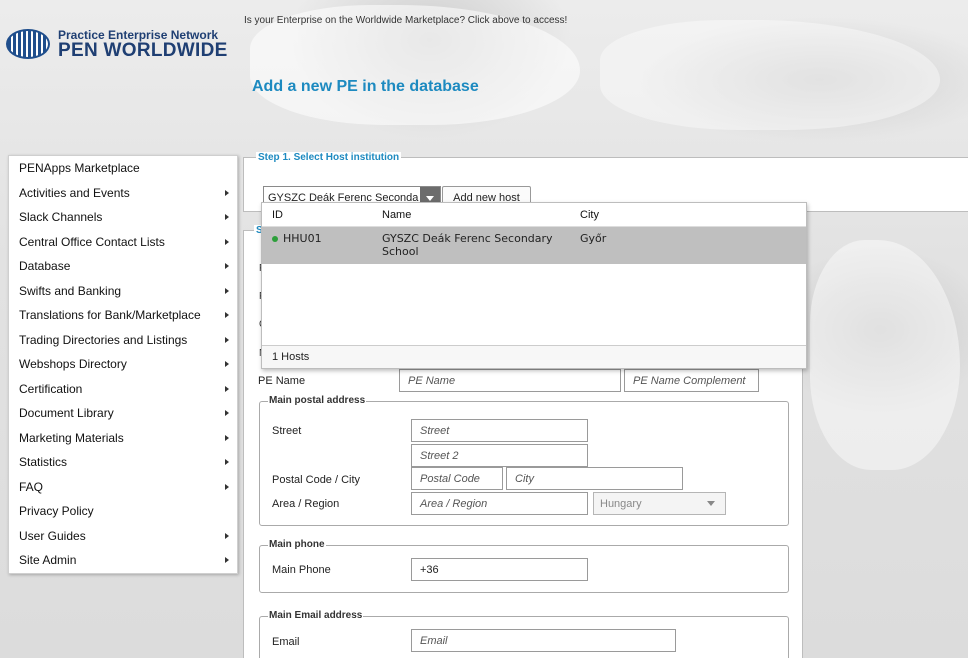 The width and height of the screenshot is (968, 658). Describe the element at coordinates (123, 413) in the screenshot. I see `sidebar-item: Document Library` at that location.